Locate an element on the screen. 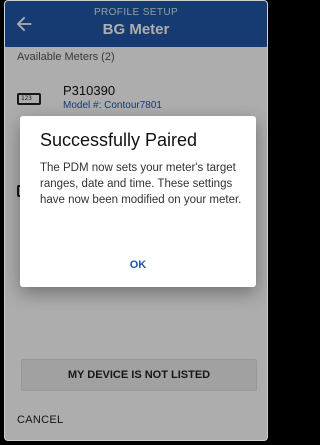 The width and height of the screenshot is (320, 445). dialog-title: Successfully Paired is located at coordinates (119, 140).